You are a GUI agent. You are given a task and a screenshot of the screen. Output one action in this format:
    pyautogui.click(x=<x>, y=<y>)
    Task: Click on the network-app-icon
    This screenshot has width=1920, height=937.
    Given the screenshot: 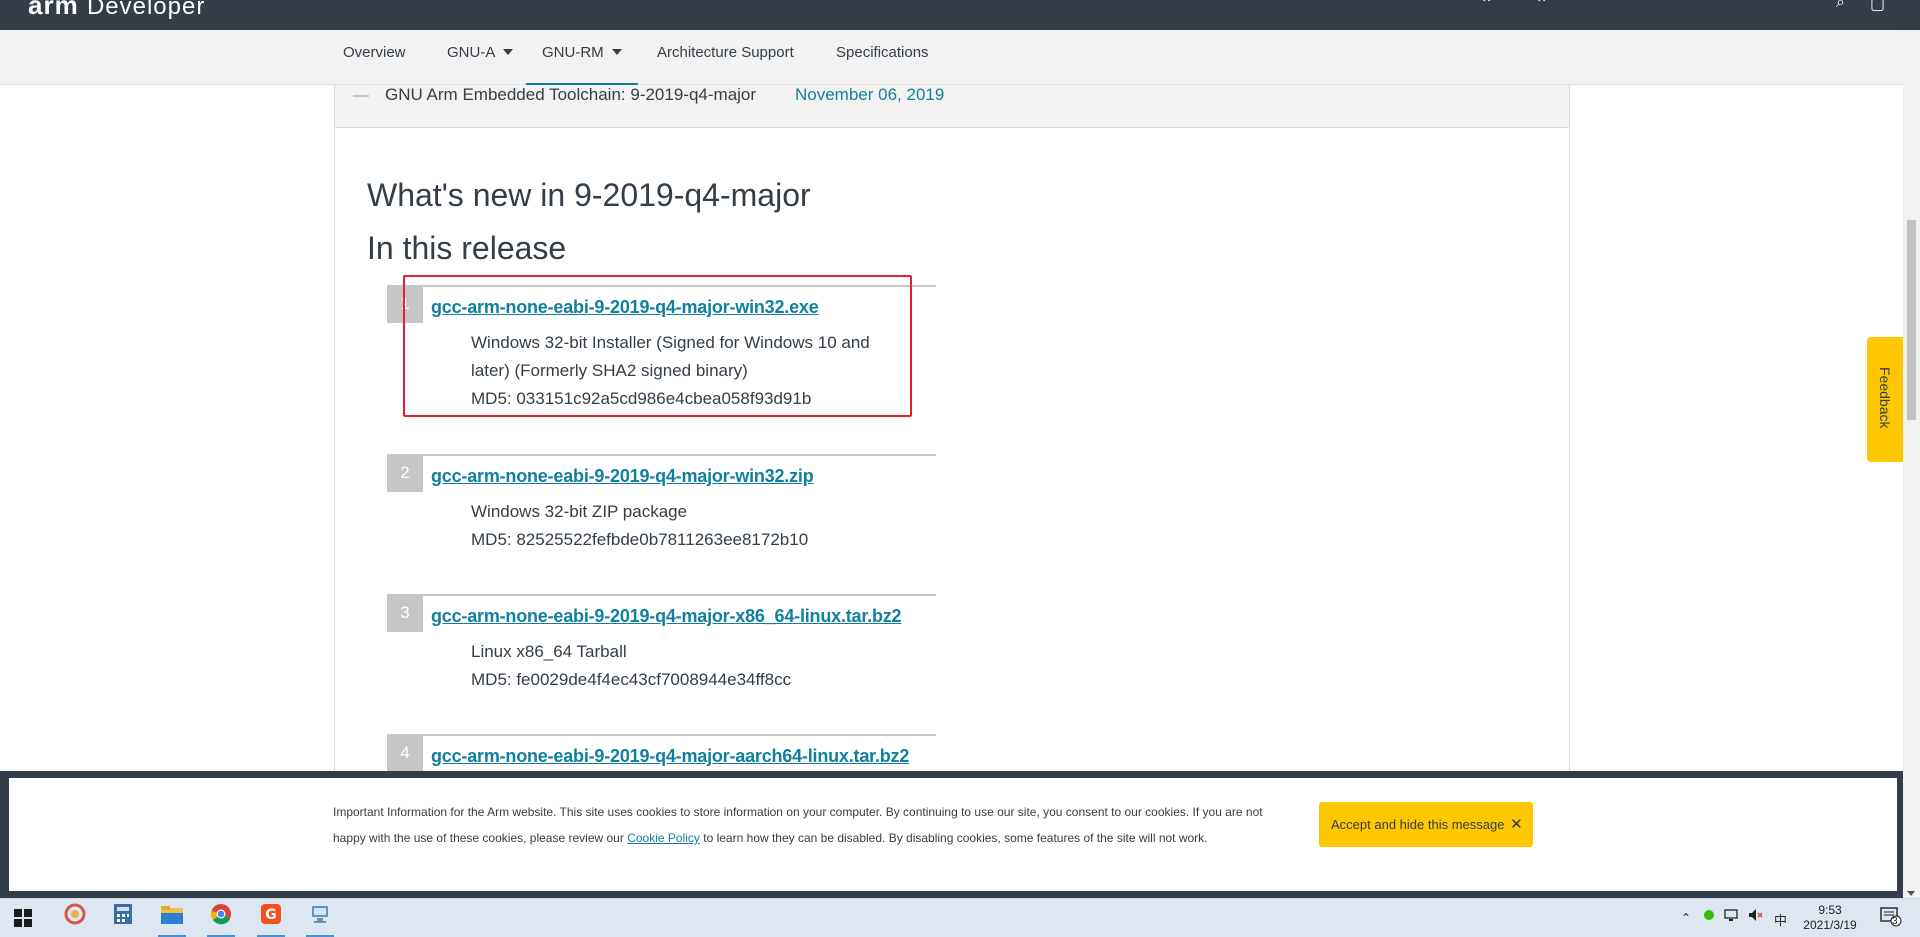 What is the action you would take?
    pyautogui.click(x=320, y=920)
    